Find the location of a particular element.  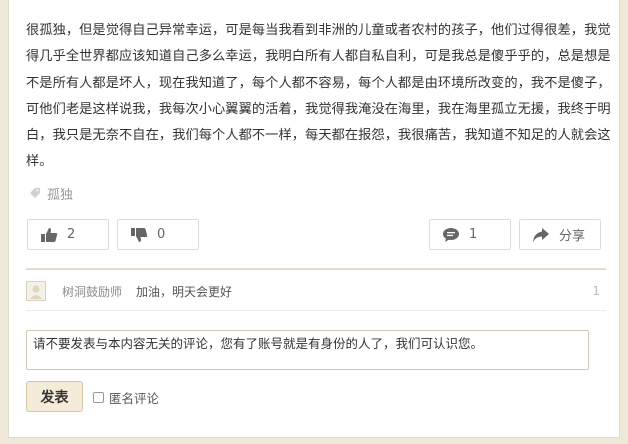

like-button: 2 is located at coordinates (68, 234).